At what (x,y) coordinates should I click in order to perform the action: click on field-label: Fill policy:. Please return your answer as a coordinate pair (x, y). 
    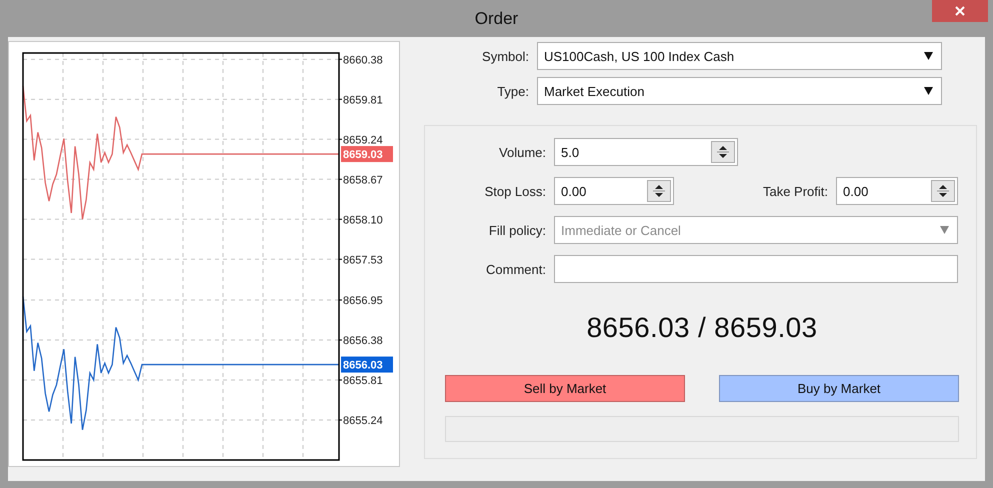
    Looking at the image, I should click on (517, 230).